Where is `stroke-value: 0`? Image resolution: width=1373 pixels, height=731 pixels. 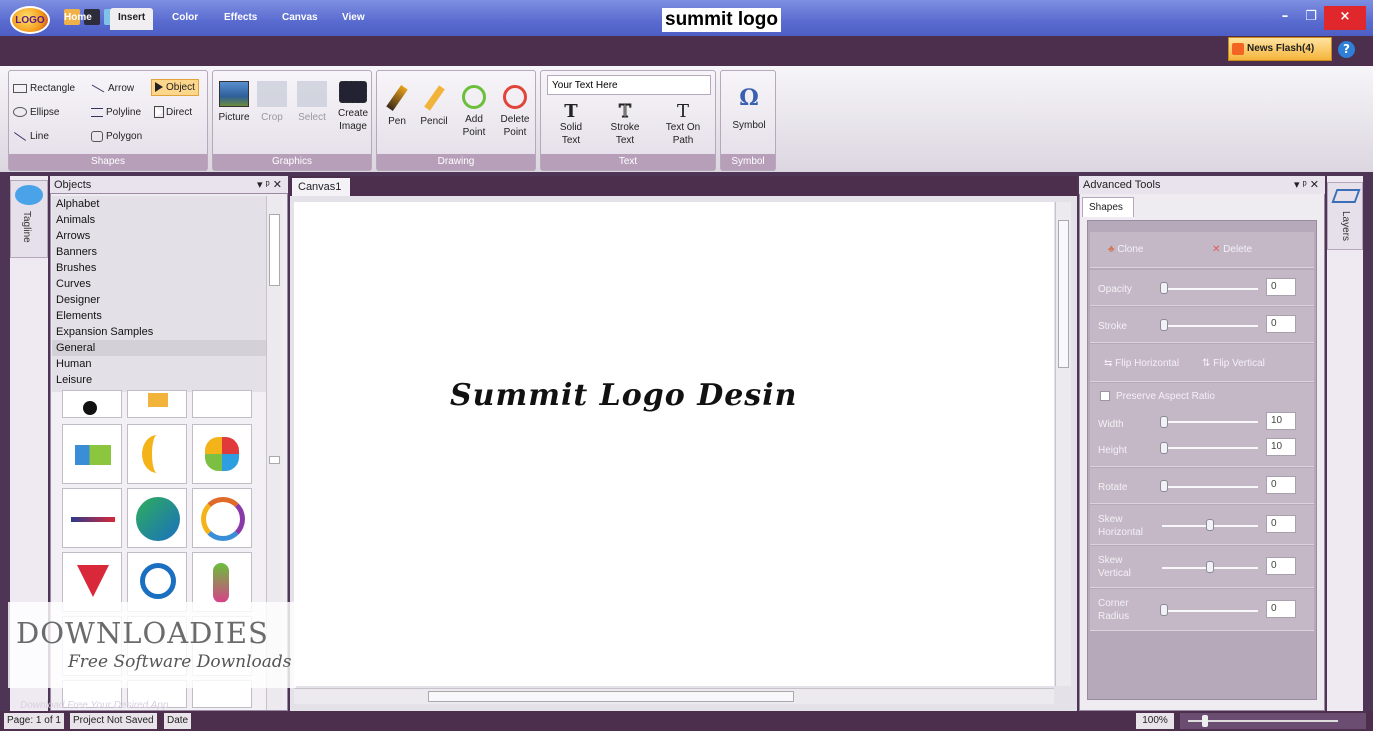 stroke-value: 0 is located at coordinates (1281, 324).